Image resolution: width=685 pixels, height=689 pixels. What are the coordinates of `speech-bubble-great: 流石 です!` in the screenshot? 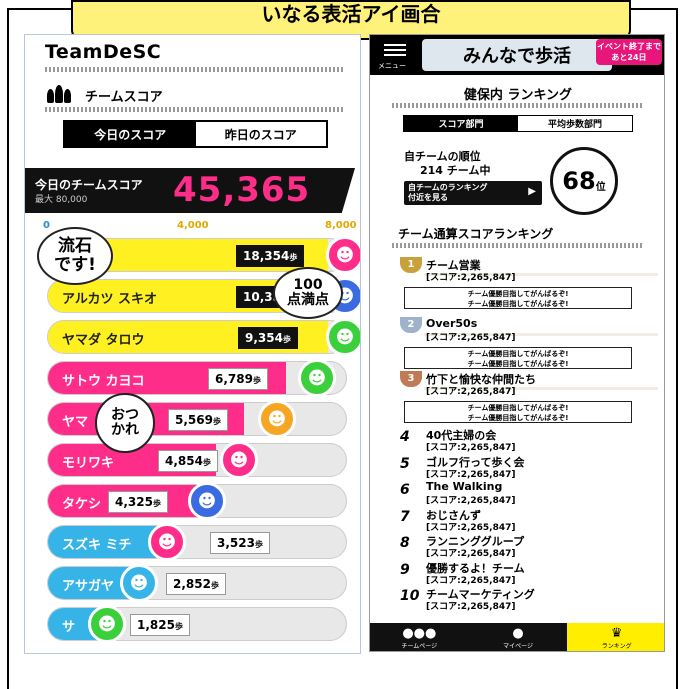 It's located at (75, 256).